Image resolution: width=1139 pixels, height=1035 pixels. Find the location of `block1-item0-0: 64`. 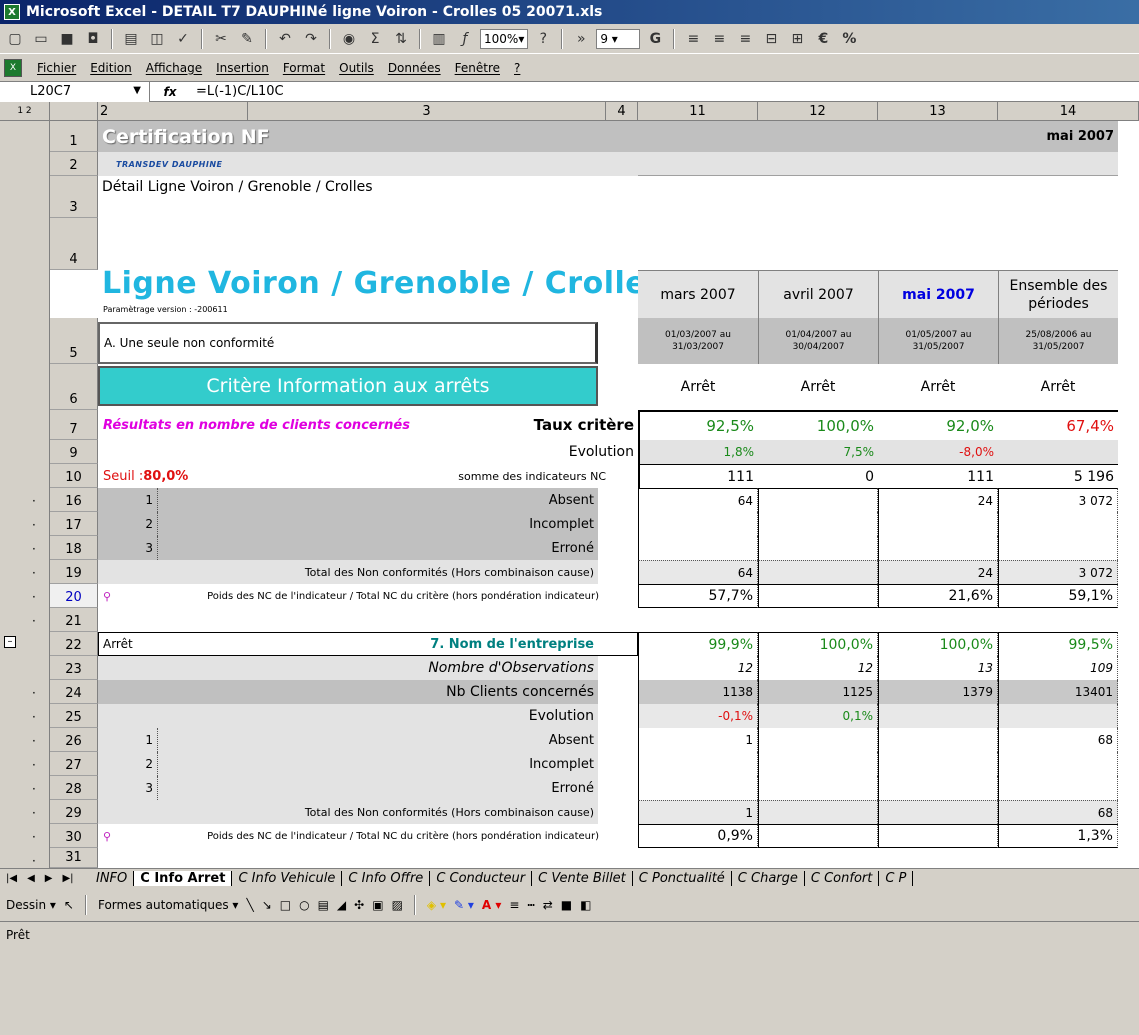

block1-item0-0: 64 is located at coordinates (698, 500).